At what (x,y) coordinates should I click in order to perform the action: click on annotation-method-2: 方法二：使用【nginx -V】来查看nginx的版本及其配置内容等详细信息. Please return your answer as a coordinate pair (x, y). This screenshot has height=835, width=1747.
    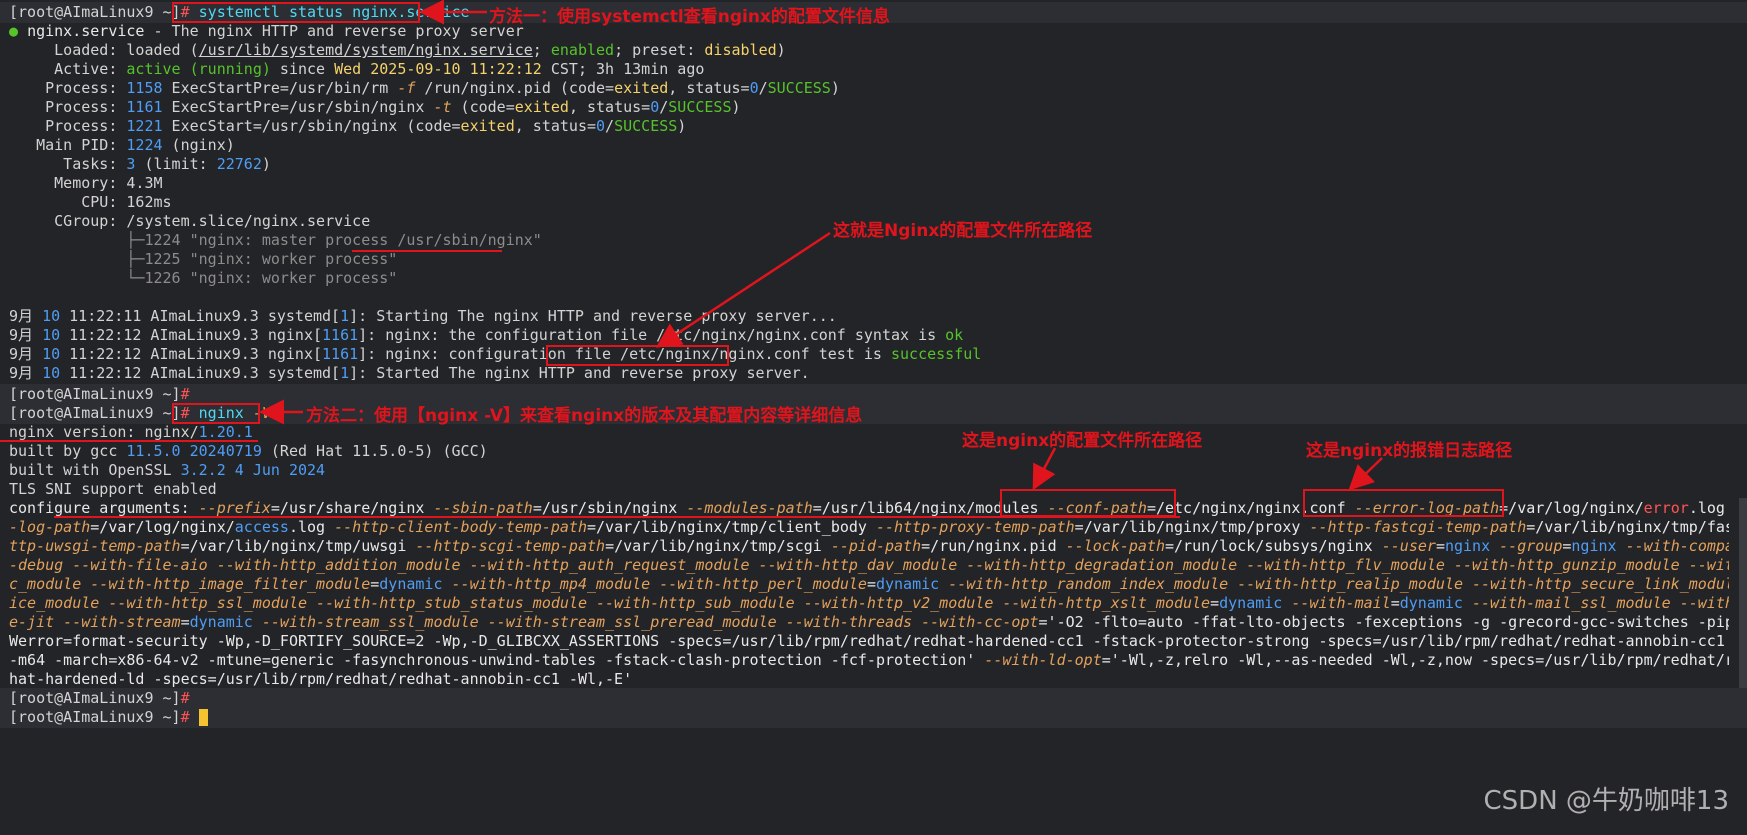
    Looking at the image, I should click on (584, 416).